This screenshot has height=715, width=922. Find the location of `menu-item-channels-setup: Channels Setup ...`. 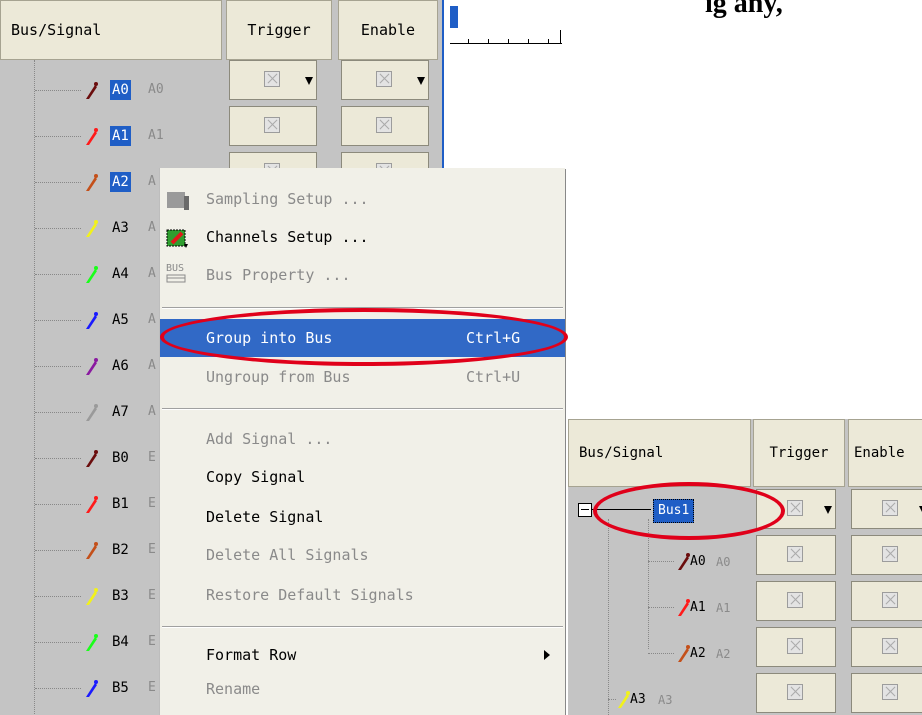

menu-item-channels-setup: Channels Setup ... is located at coordinates (362, 237).